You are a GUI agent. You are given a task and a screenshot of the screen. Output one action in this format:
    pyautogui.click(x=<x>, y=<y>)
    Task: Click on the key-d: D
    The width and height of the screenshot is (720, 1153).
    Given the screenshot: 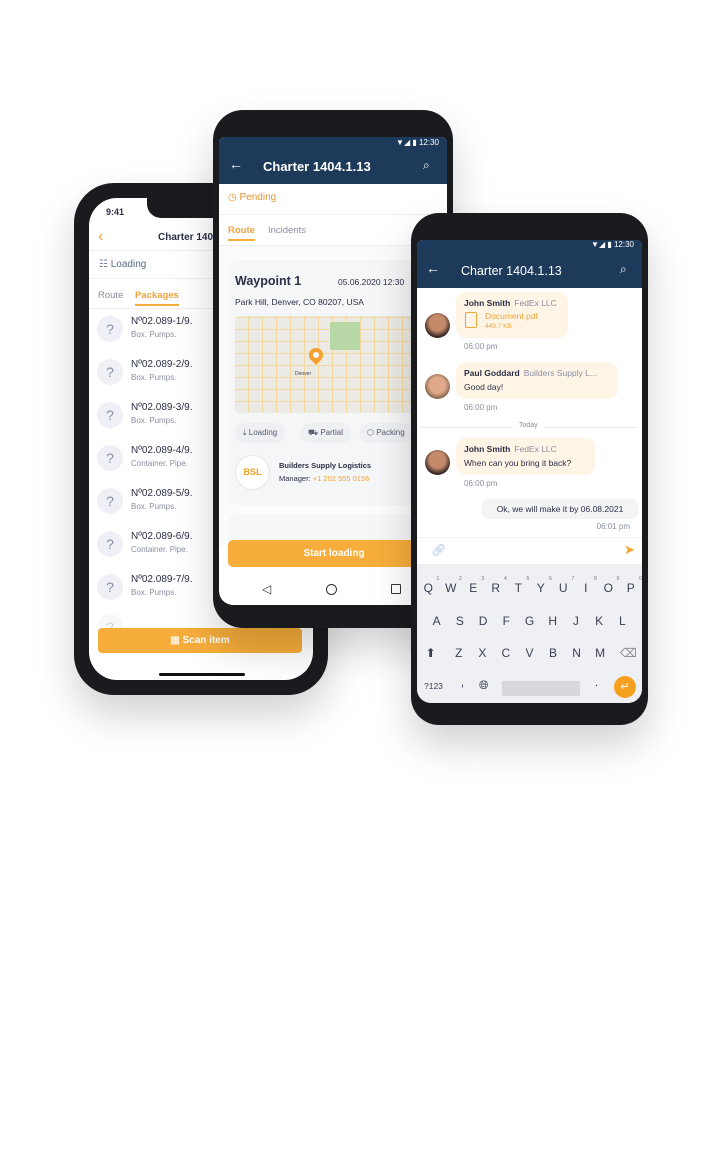 What is the action you would take?
    pyautogui.click(x=483, y=621)
    